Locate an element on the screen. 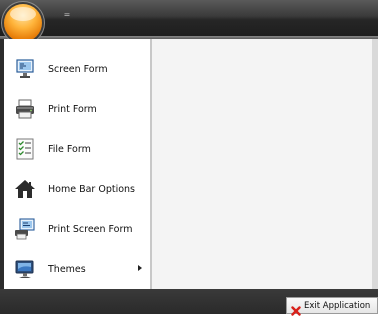  checklist-icon is located at coordinates (25, 149).